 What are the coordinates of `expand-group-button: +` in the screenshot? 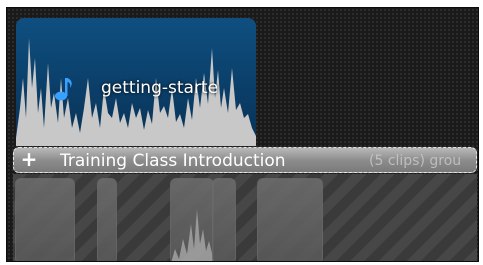 It's located at (29, 159).